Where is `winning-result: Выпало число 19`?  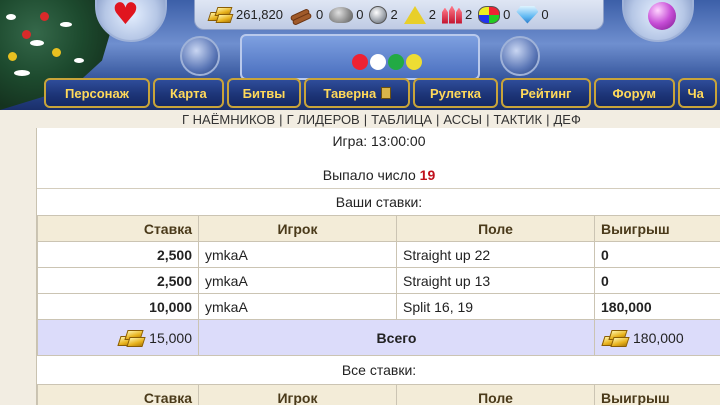
winning-result: Выпало число 19 is located at coordinates (378, 175).